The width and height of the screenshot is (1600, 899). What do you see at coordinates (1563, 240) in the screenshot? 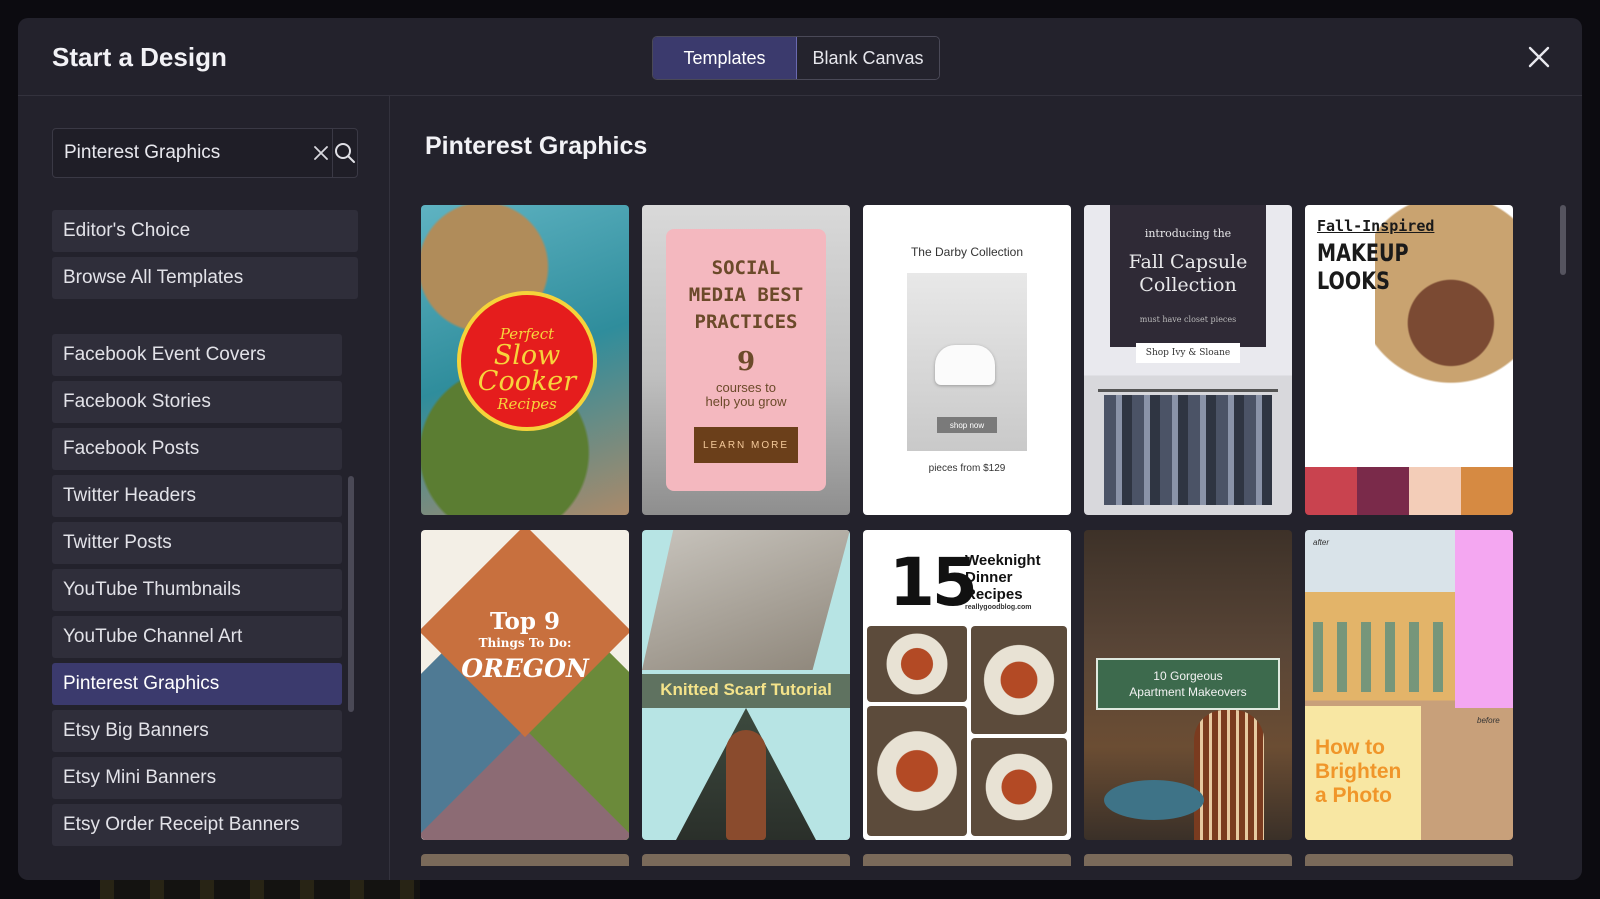
I see `gallery-scrollbar-thumb` at bounding box center [1563, 240].